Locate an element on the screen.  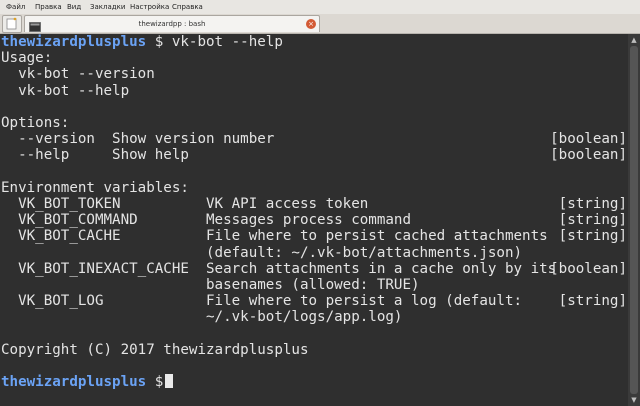
menu-edit: Правка is located at coordinates (48, 7).